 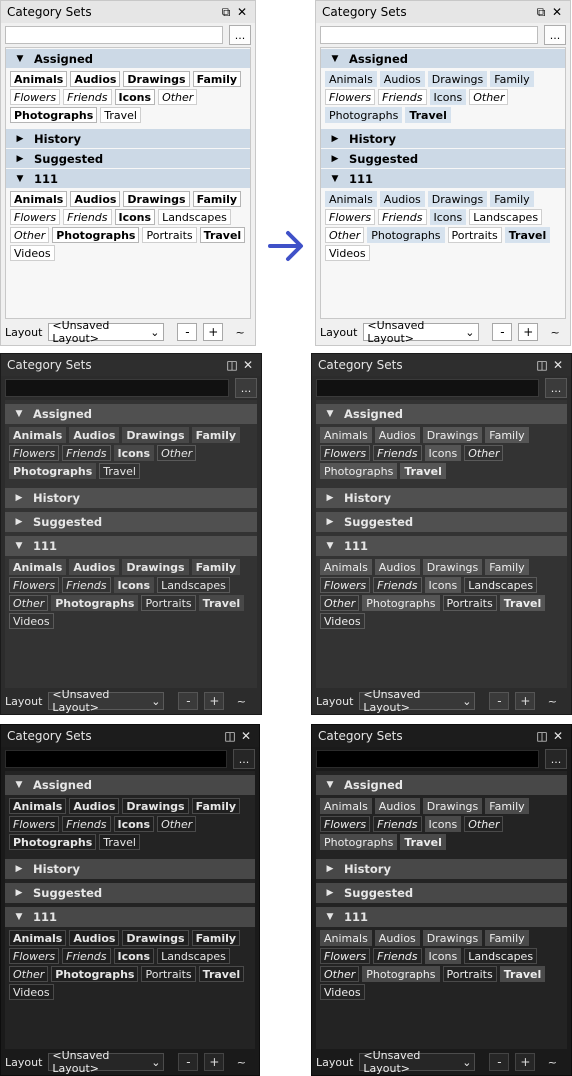 I want to click on float-window-icon: ⧉, so click(x=226, y=12).